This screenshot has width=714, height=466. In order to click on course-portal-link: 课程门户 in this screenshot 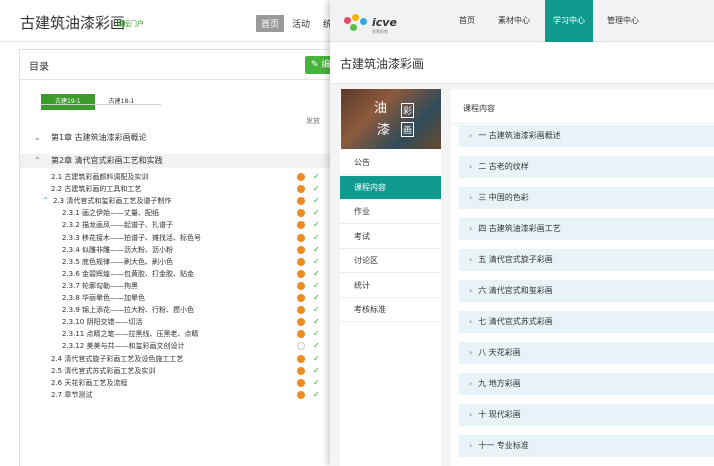, I will do `click(130, 24)`.